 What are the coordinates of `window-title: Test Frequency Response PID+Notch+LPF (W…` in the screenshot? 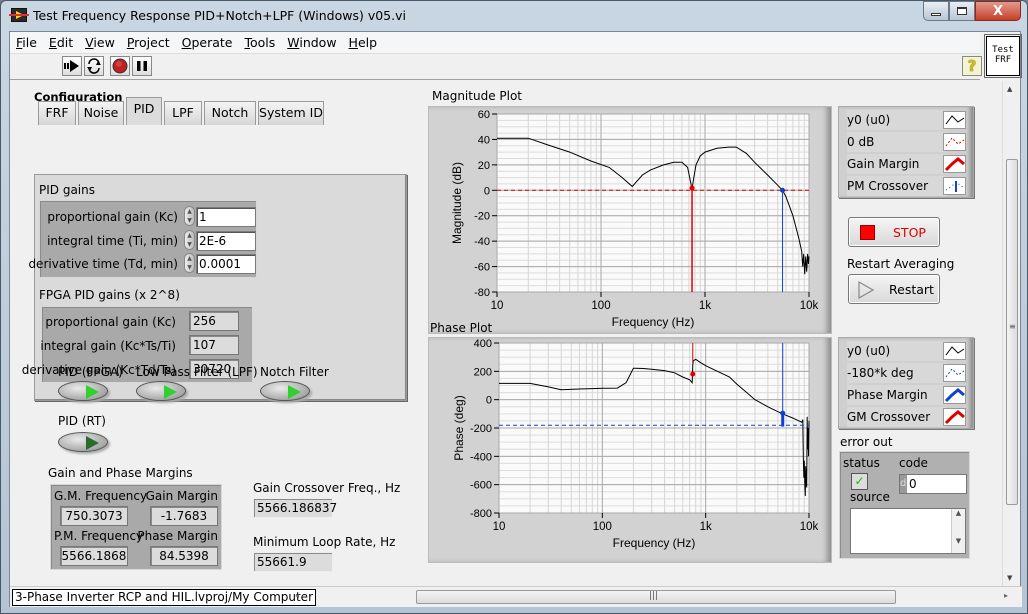 It's located at (219, 15).